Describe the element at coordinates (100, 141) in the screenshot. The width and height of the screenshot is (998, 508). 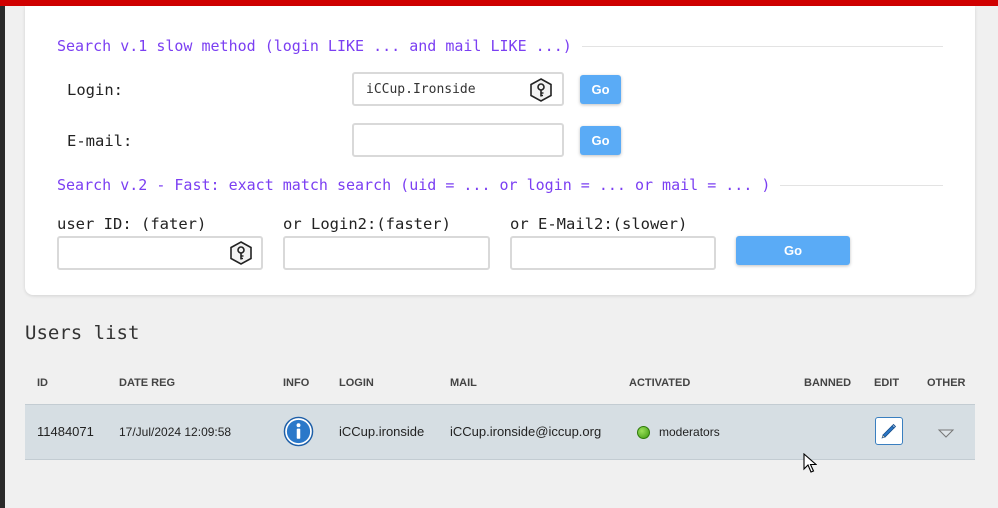
I see `email-label: E-mail:` at that location.